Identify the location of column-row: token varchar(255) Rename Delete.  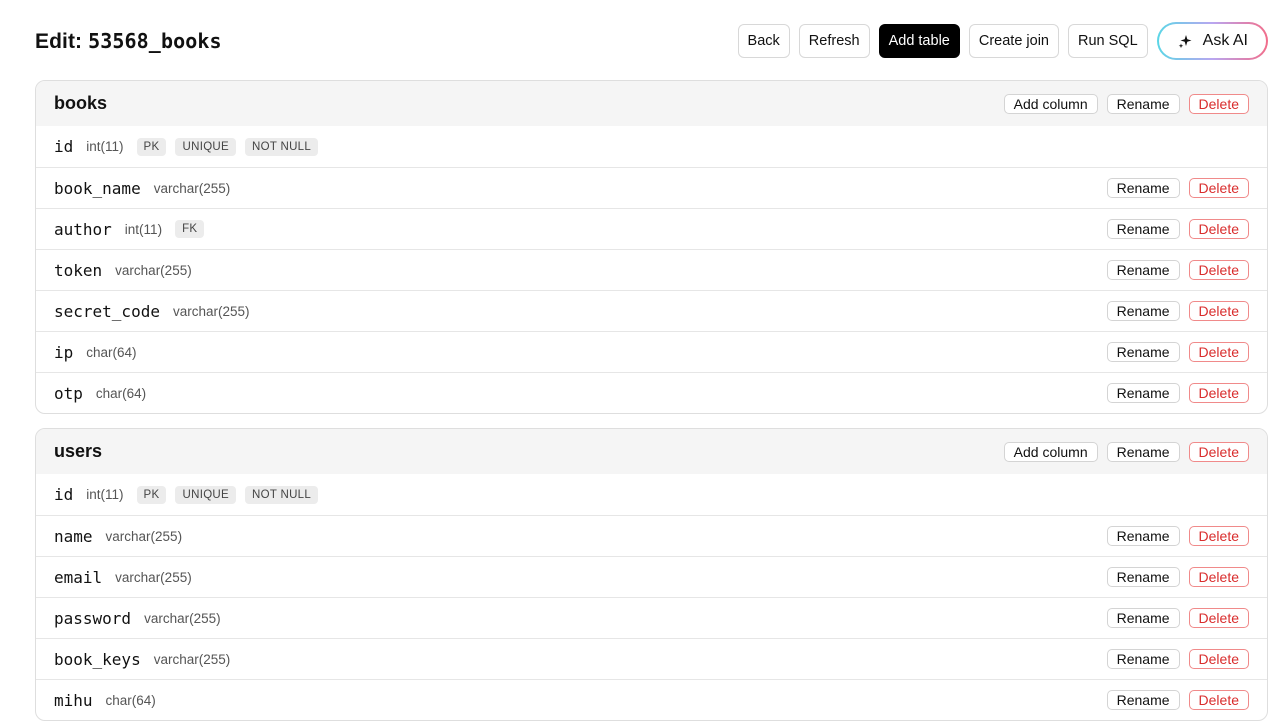
(651, 269).